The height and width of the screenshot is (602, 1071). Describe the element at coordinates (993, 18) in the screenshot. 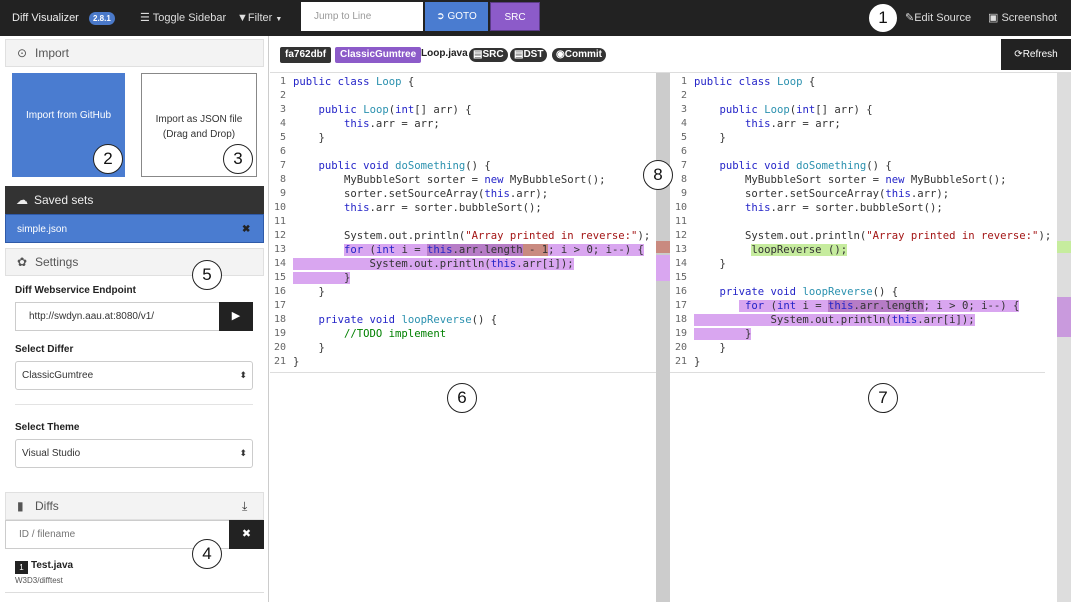

I see `image-icon: ▣` at that location.